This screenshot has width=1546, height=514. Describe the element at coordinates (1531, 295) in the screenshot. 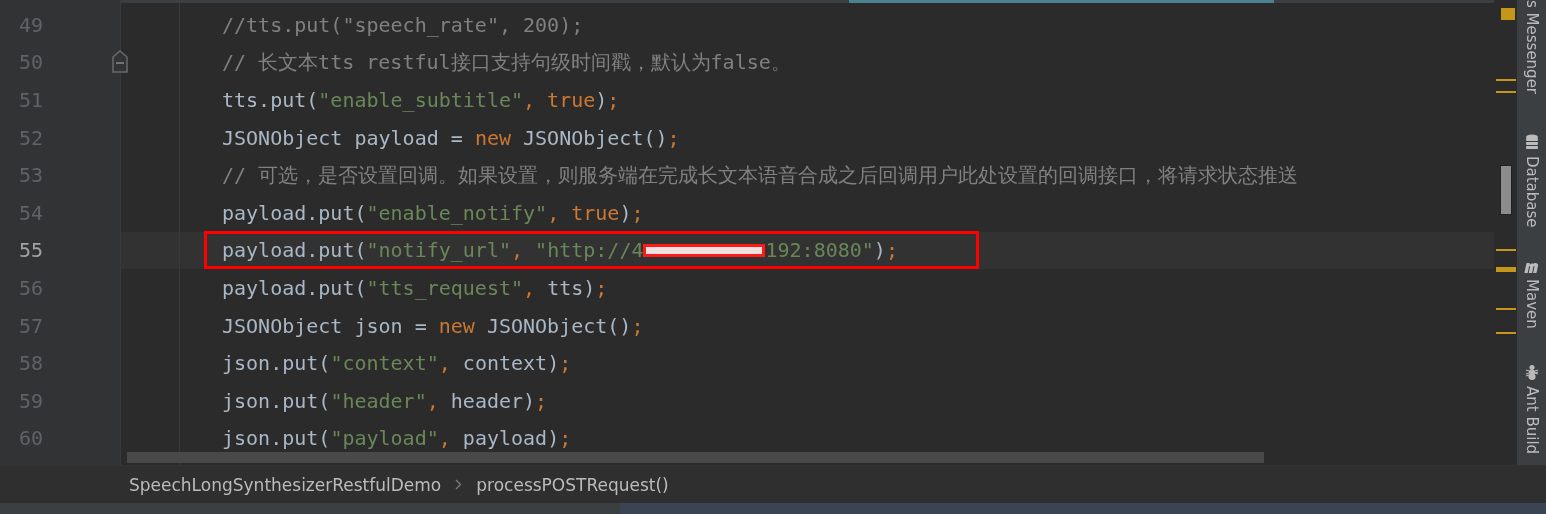

I see `side-tab: Maven` at that location.